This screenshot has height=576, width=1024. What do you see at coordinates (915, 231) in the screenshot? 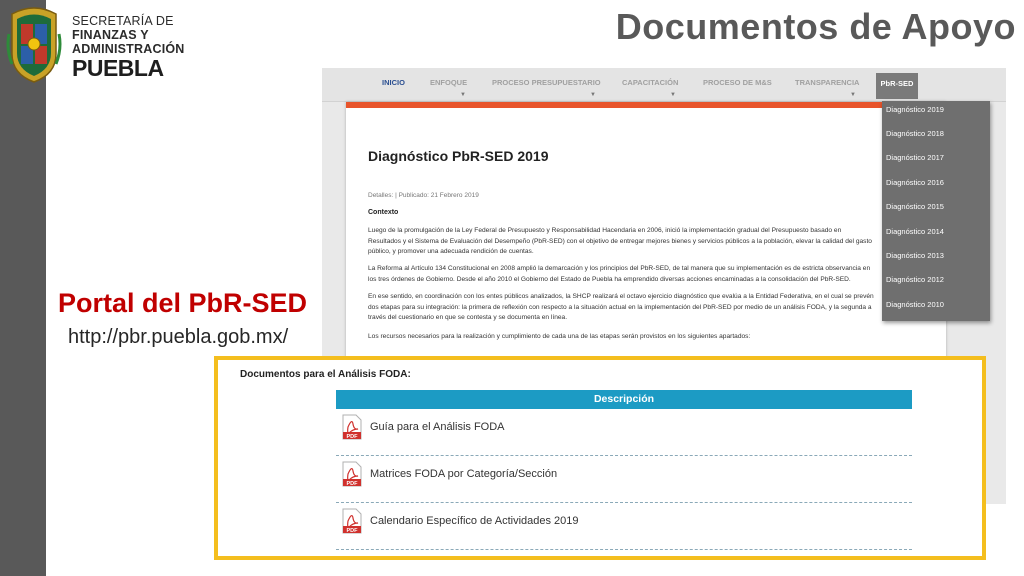
I see `dropdown-item-2014: Diagnóstico 2014` at bounding box center [915, 231].